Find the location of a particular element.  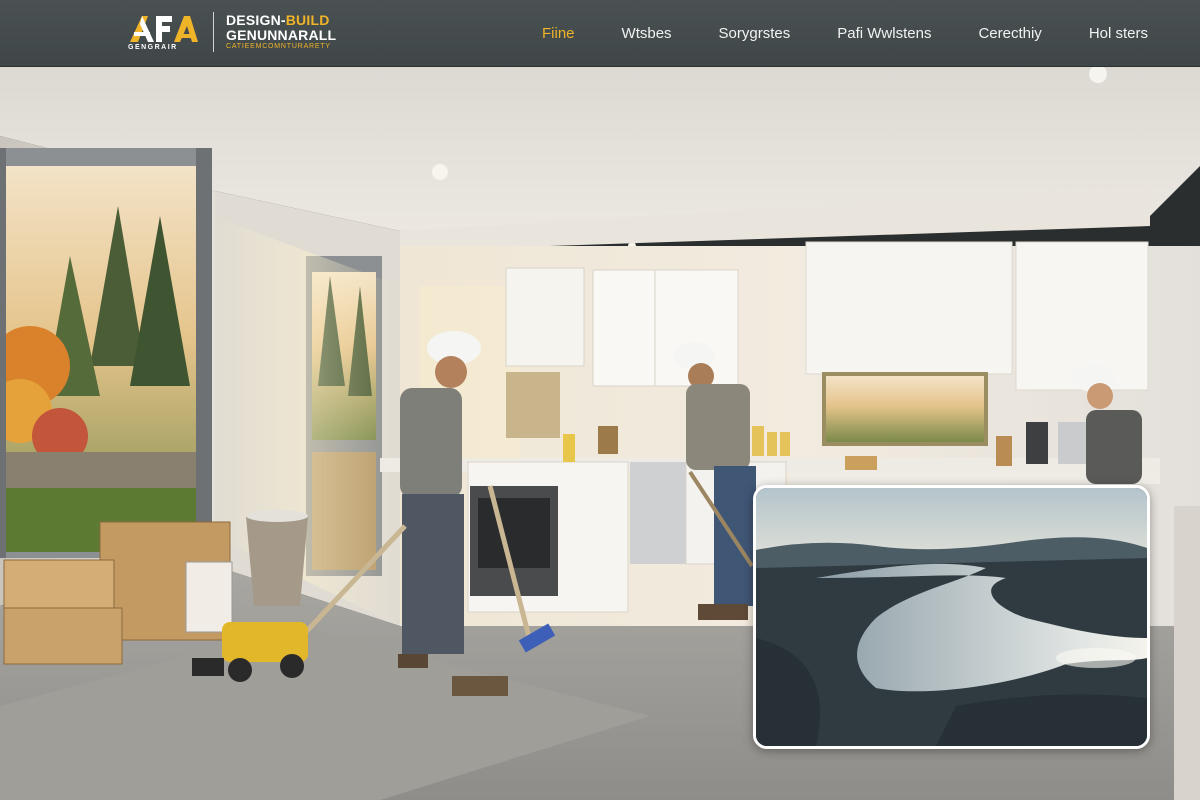

brand-name-line2: GENUNNARALL is located at coordinates (281, 35).